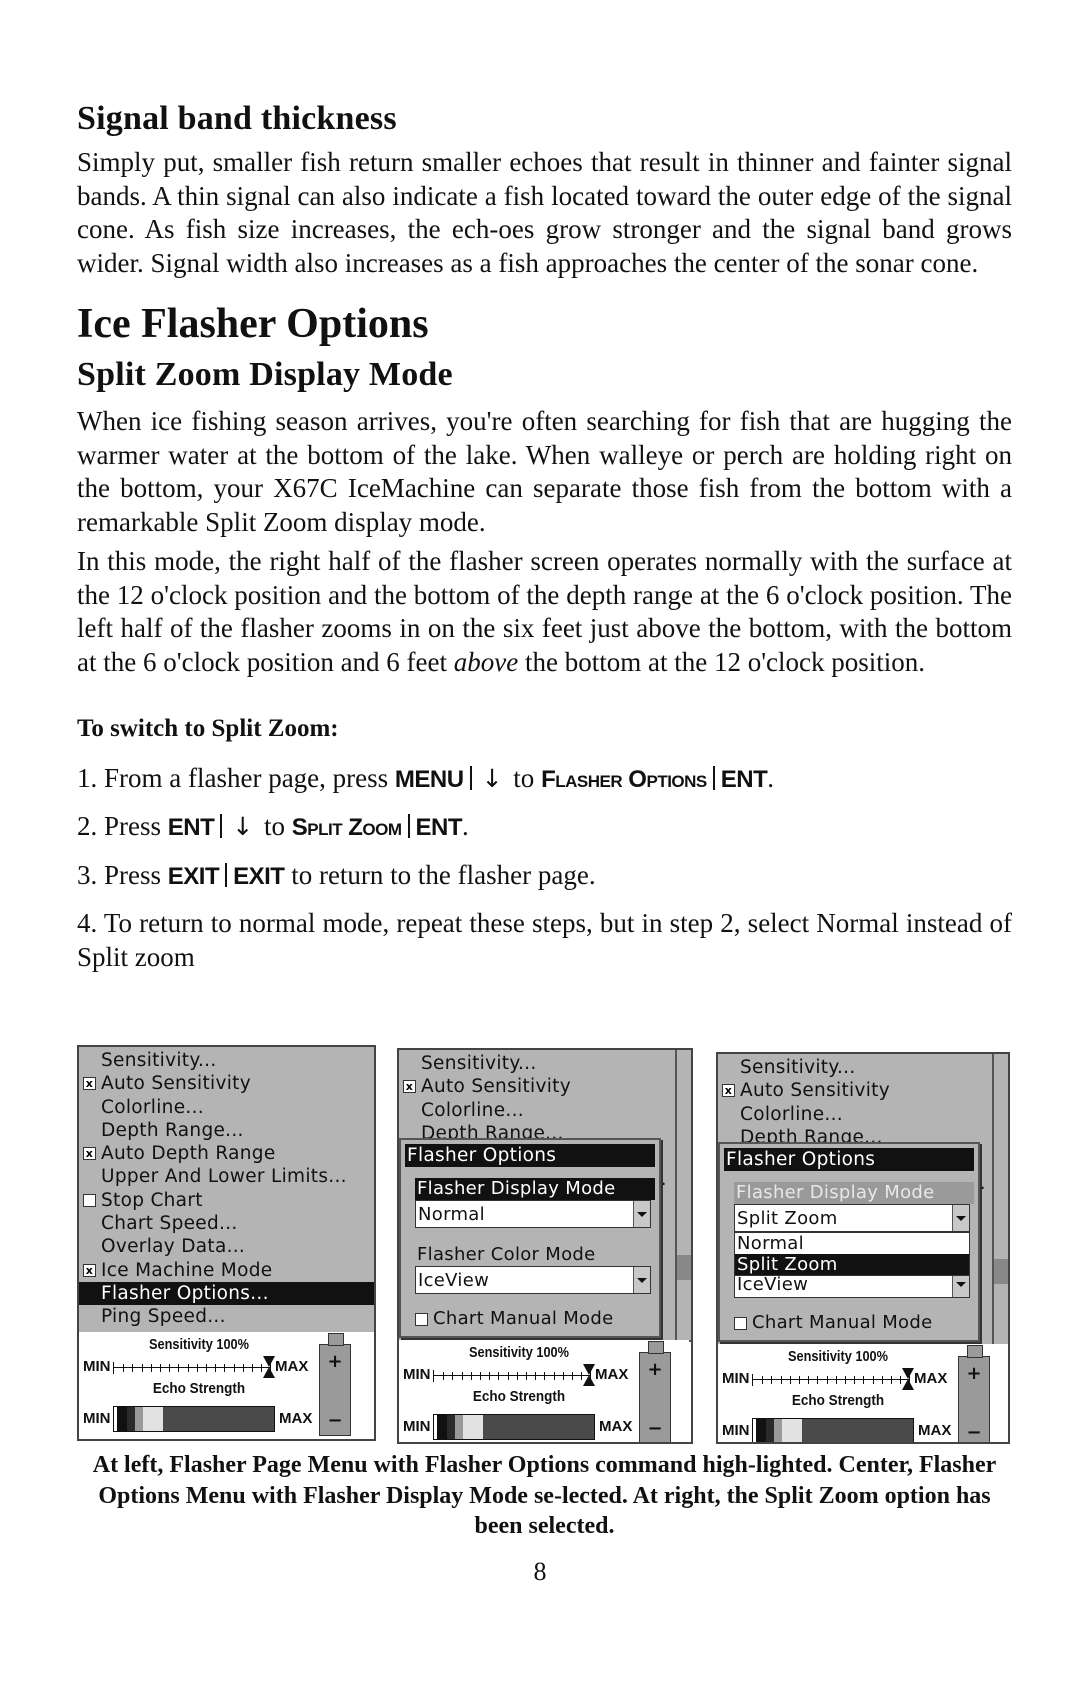 This screenshot has width=1080, height=1682. Describe the element at coordinates (589, 781) in the screenshot. I see `sc-part: LASHER` at that location.